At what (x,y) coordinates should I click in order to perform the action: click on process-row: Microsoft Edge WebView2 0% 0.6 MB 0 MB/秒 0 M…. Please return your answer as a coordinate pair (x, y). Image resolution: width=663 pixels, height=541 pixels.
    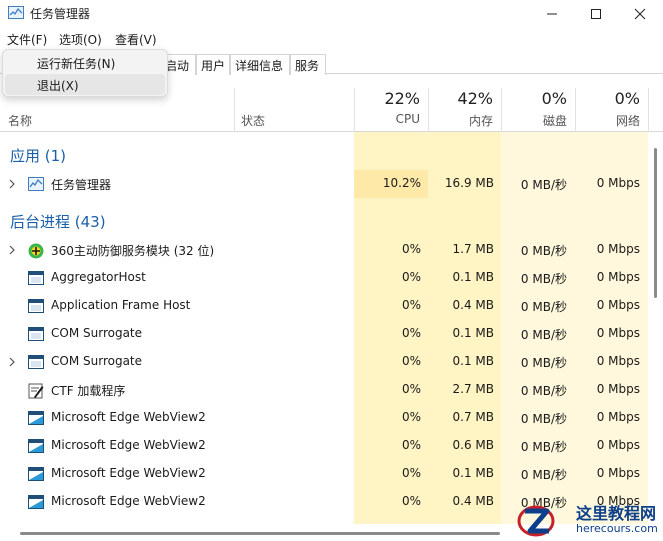
    Looking at the image, I should click on (326, 446).